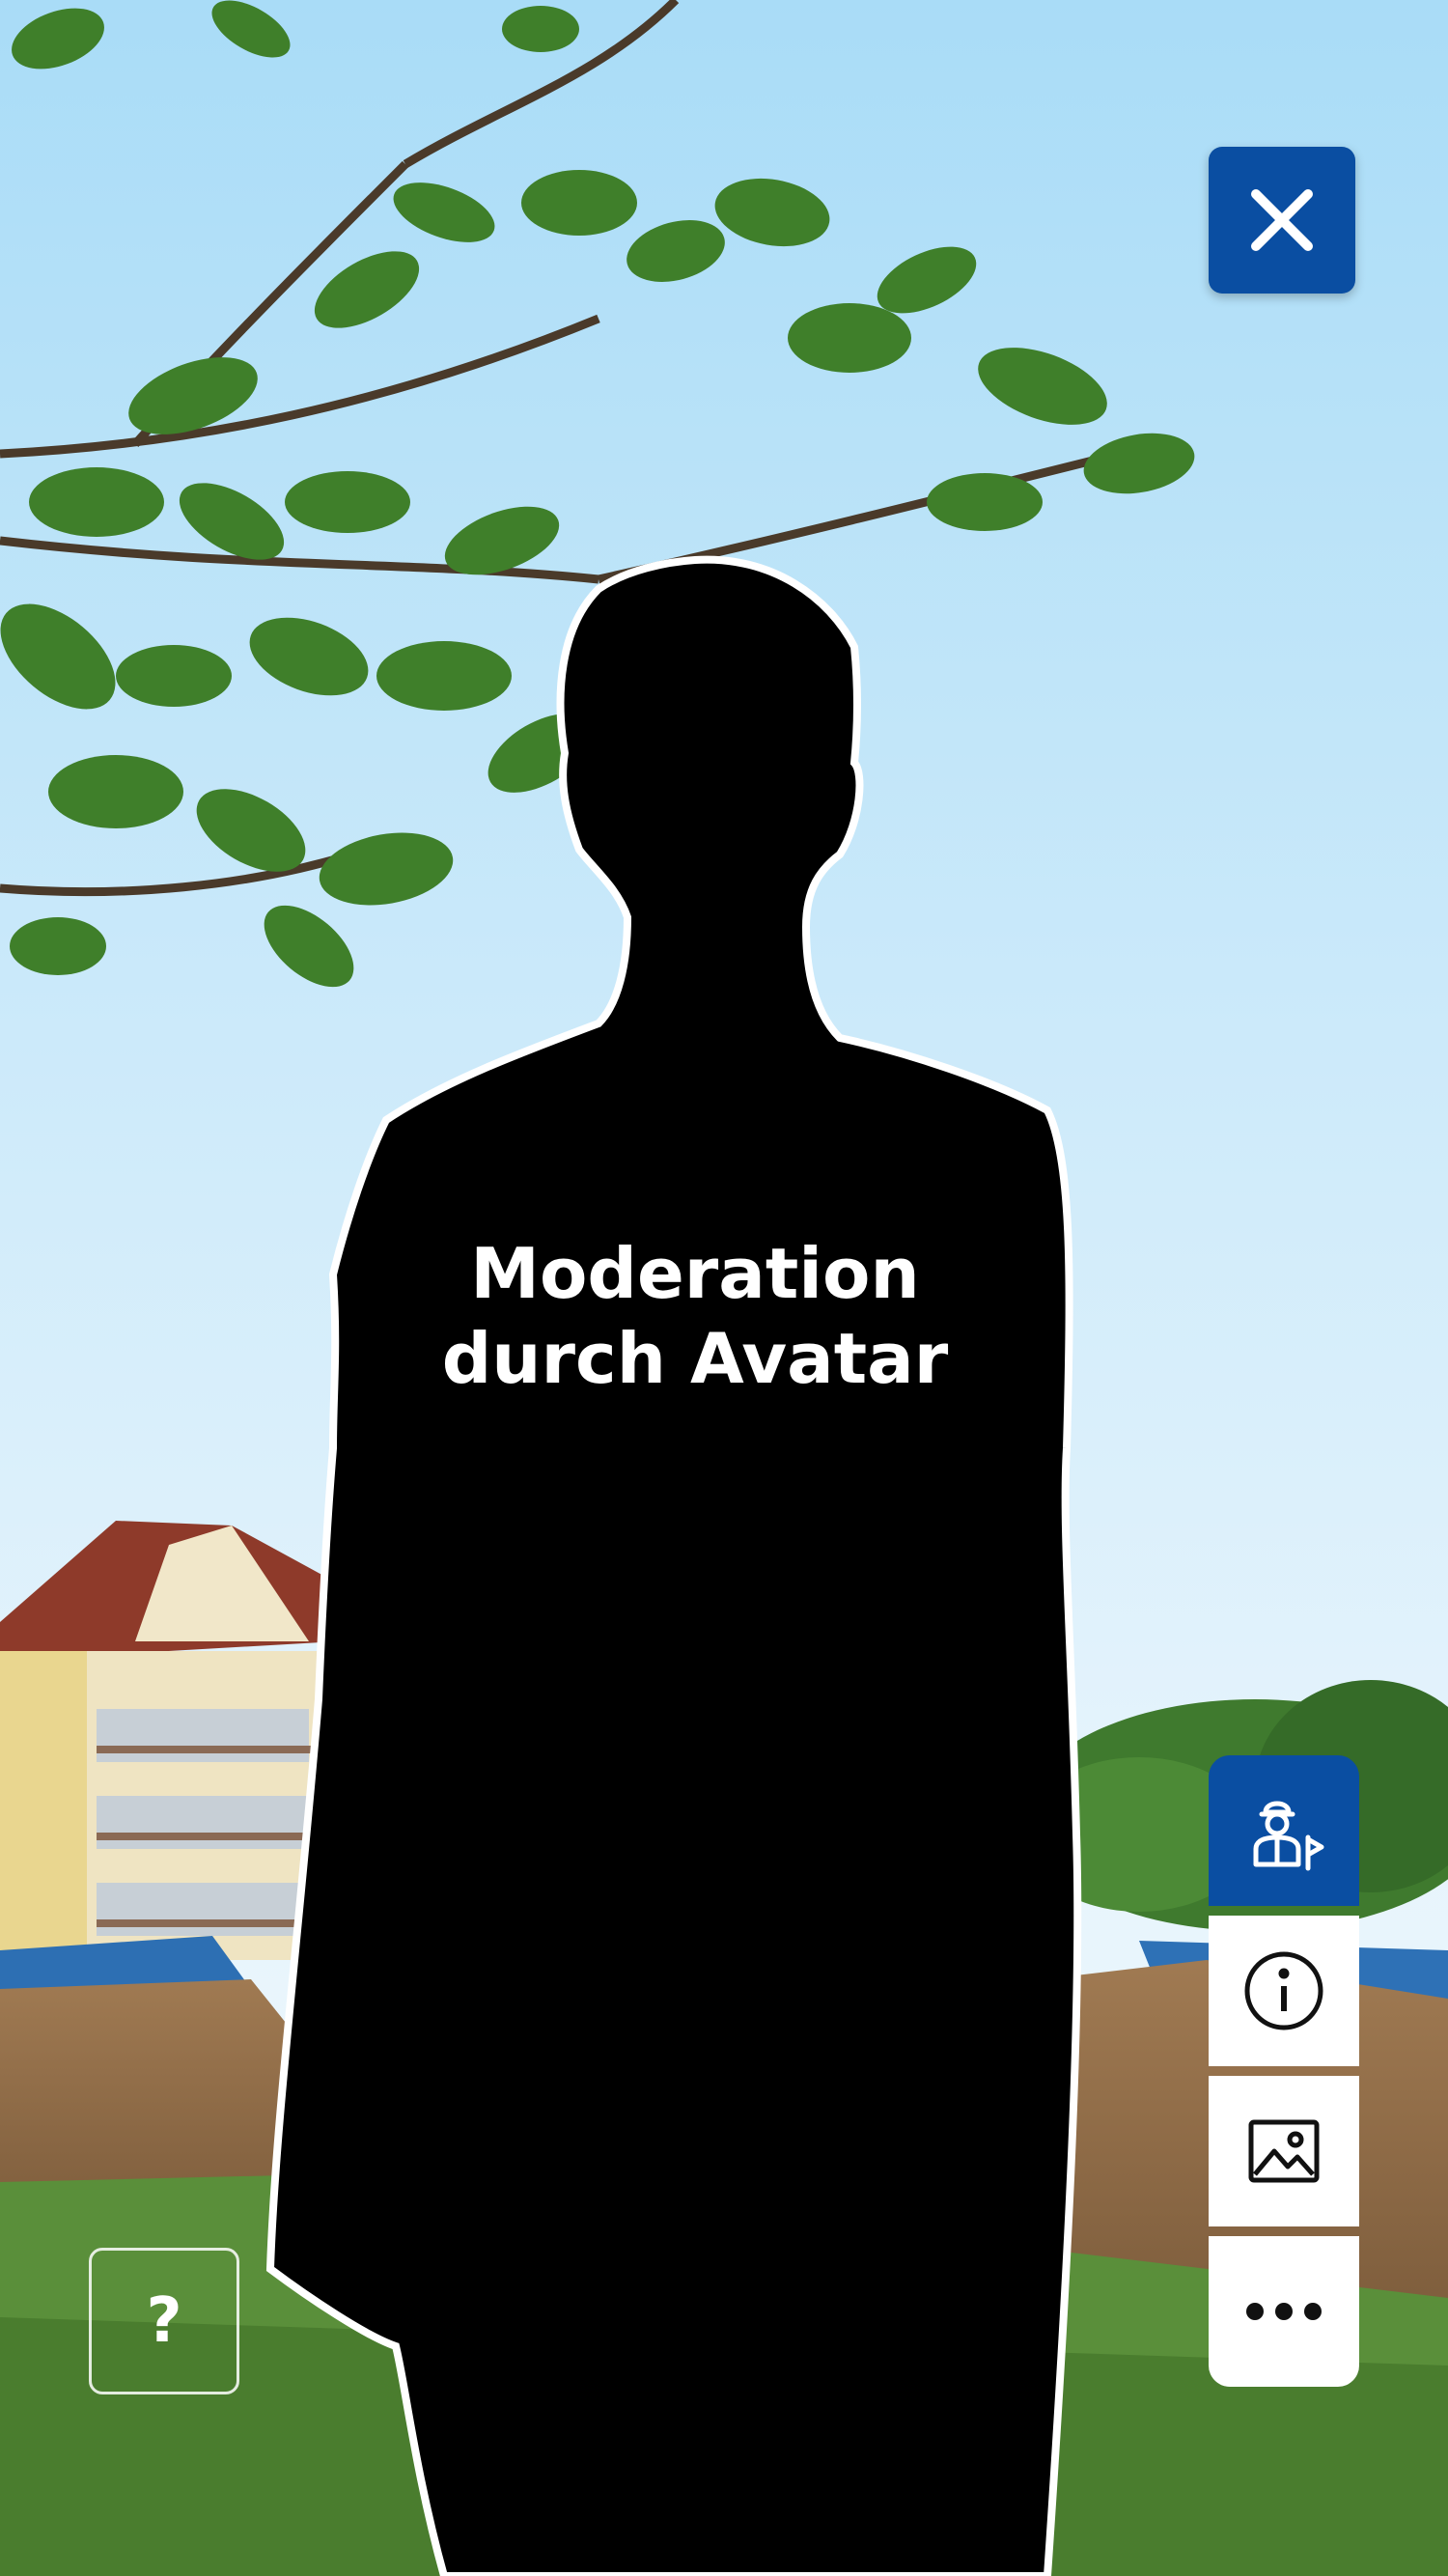 The height and width of the screenshot is (2576, 1448). I want to click on more-icon, so click(1284, 2311).